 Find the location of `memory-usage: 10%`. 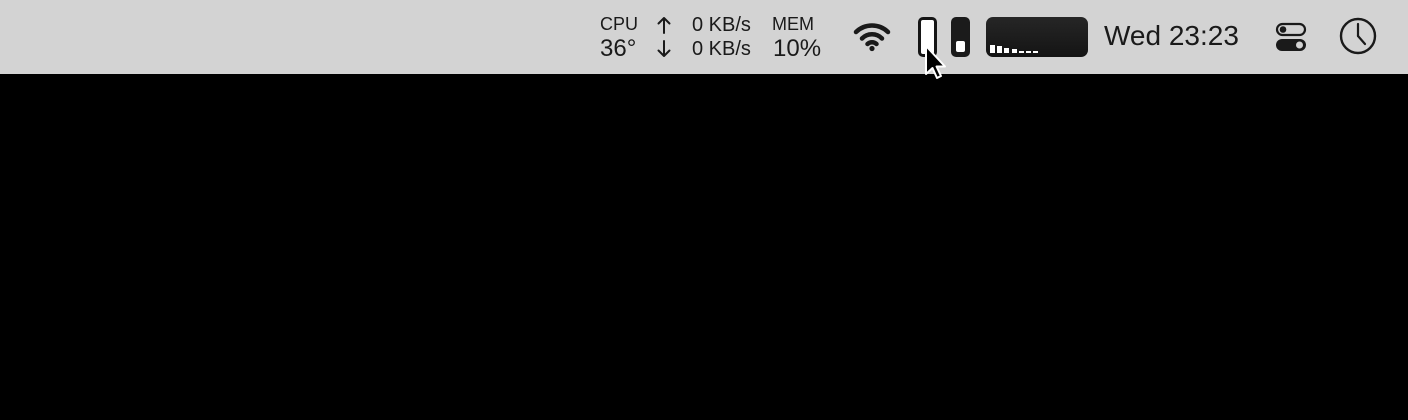

memory-usage: 10% is located at coordinates (797, 49).